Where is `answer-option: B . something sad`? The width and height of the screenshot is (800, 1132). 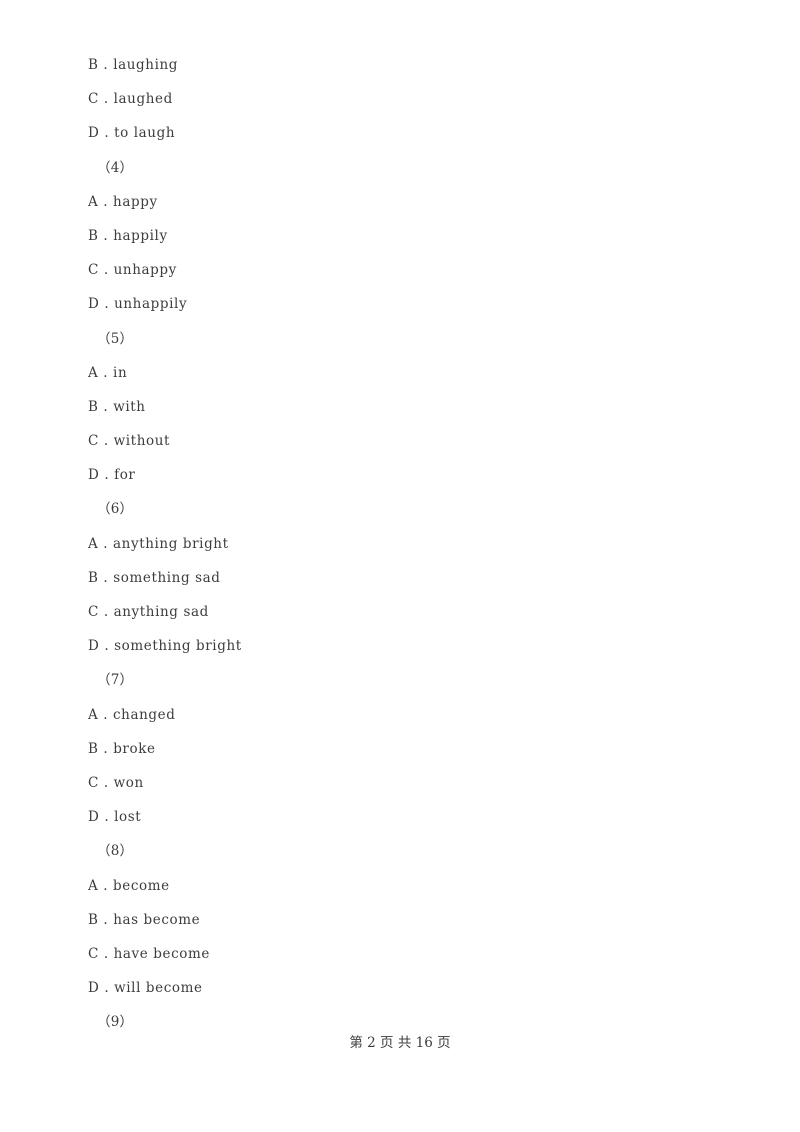
answer-option: B . something sad is located at coordinates (154, 577).